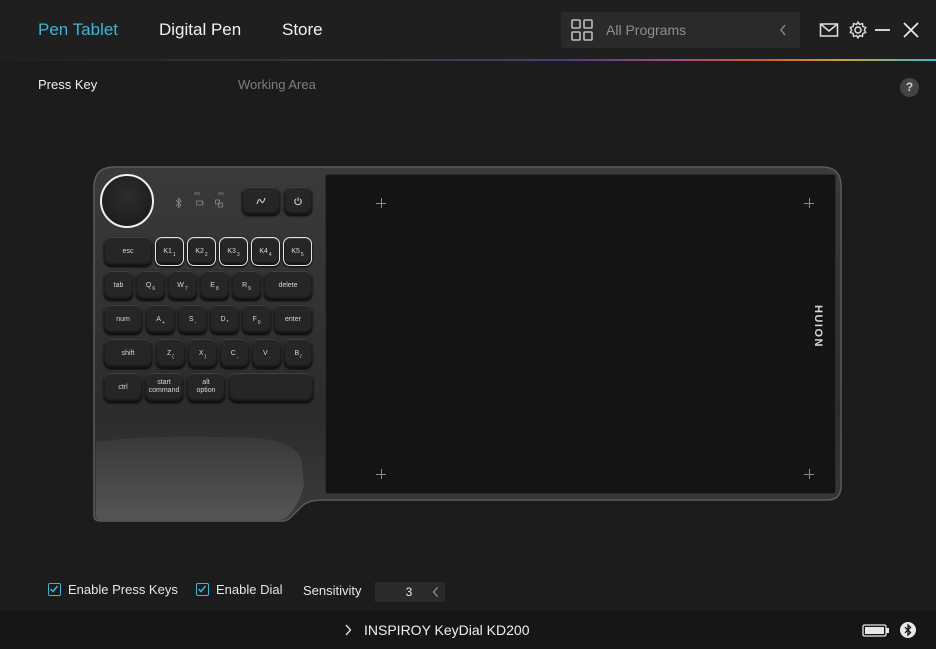  I want to click on key-command-label: command, so click(164, 390).